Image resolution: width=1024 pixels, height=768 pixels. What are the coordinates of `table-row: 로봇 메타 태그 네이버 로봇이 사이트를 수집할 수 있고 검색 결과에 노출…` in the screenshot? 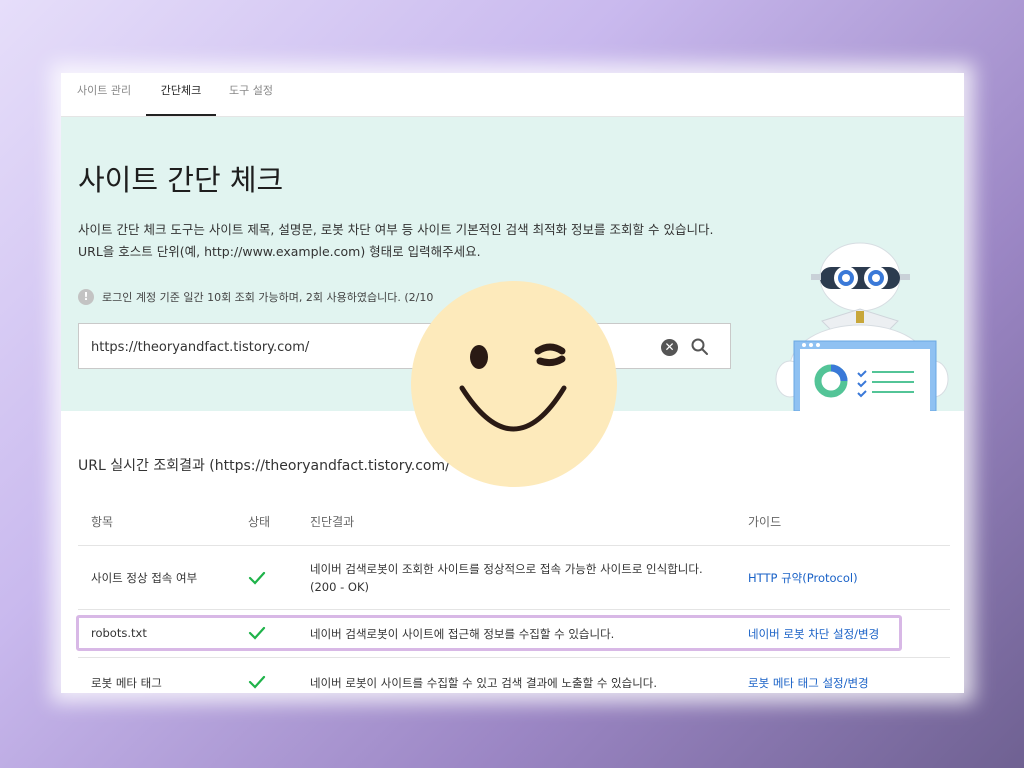 It's located at (514, 675).